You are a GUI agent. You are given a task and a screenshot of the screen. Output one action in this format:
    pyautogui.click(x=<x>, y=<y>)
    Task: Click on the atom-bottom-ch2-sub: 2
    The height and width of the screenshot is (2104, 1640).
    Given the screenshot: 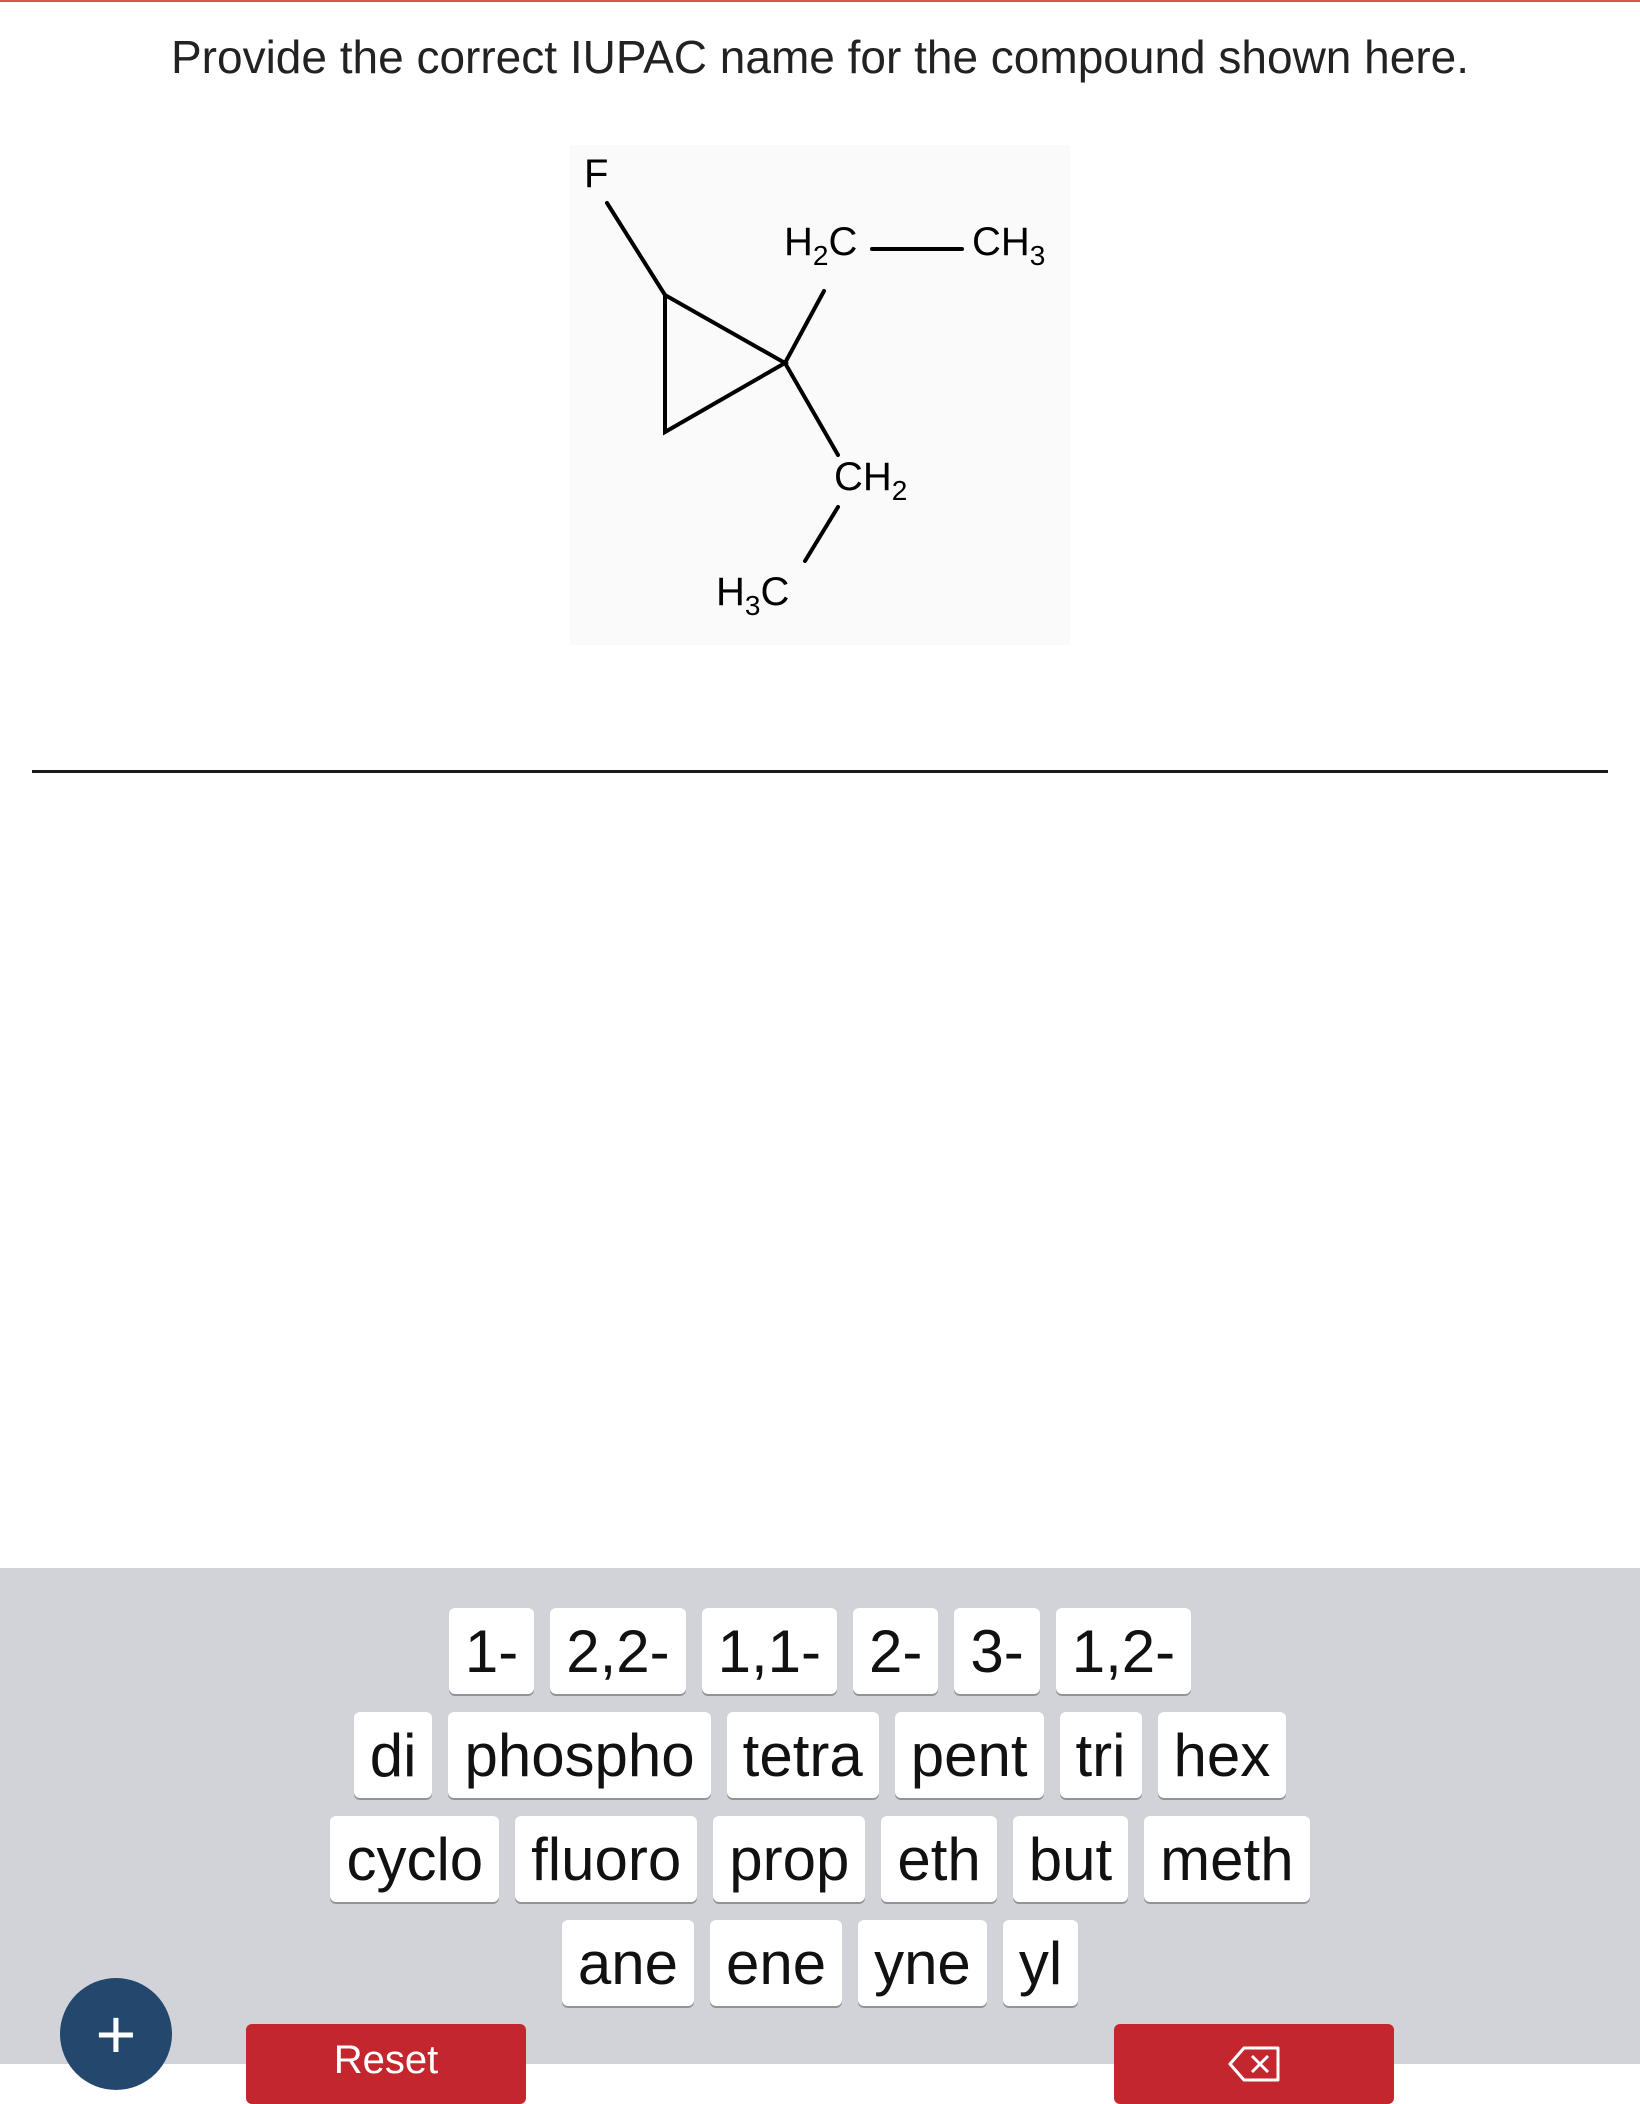 What is the action you would take?
    pyautogui.click(x=900, y=490)
    